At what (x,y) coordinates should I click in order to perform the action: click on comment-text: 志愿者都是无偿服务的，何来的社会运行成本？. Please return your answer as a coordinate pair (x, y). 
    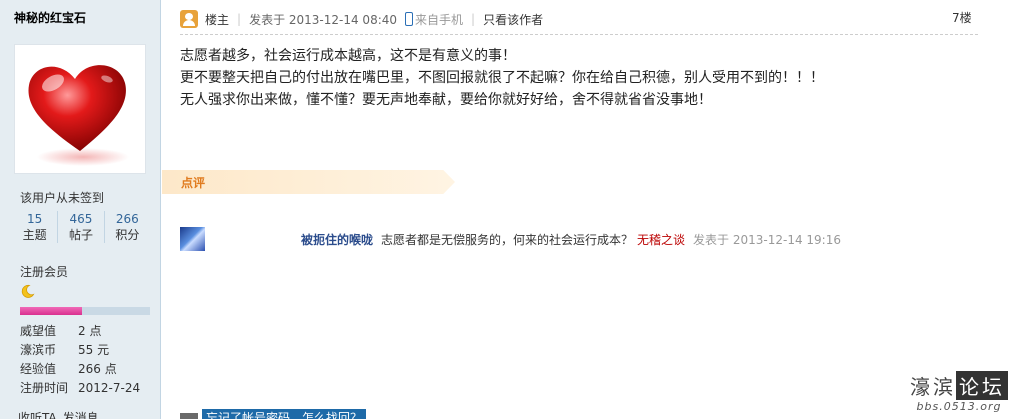
    Looking at the image, I should click on (507, 239).